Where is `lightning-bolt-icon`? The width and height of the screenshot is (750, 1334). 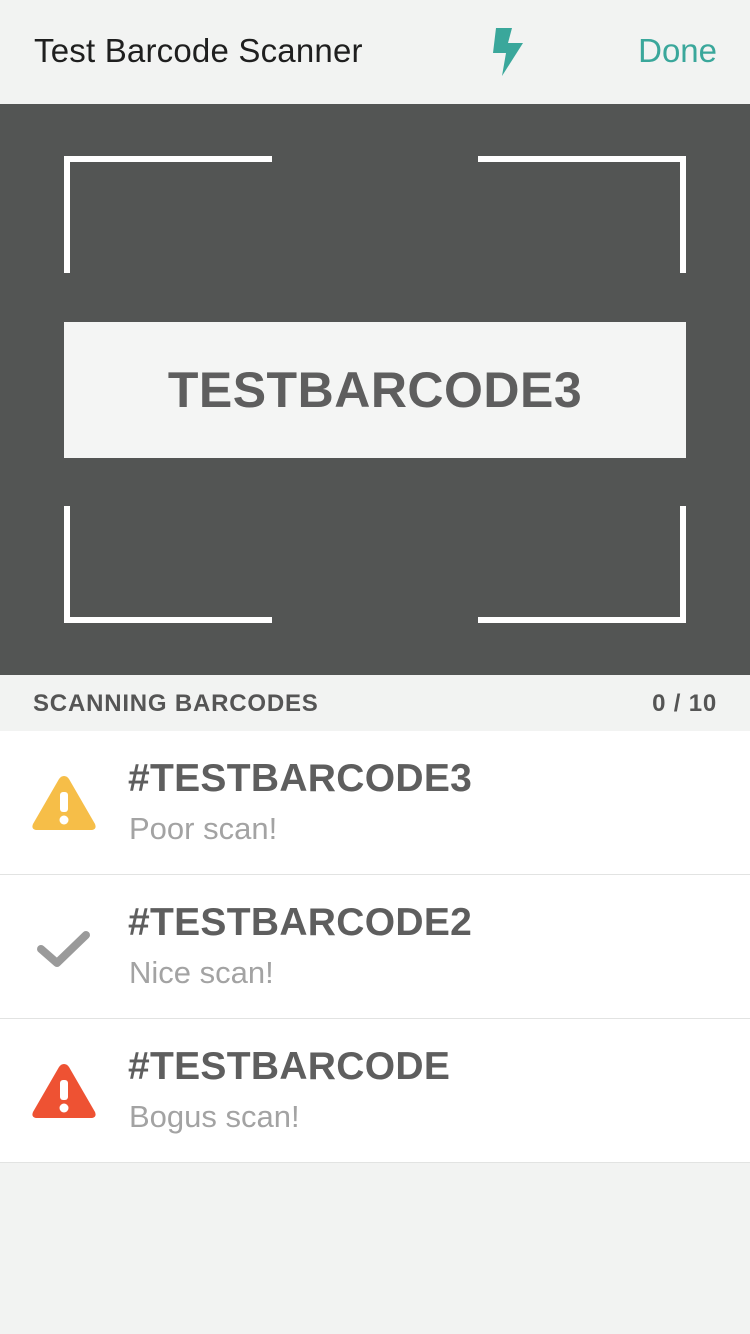
lightning-bolt-icon is located at coordinates (508, 52).